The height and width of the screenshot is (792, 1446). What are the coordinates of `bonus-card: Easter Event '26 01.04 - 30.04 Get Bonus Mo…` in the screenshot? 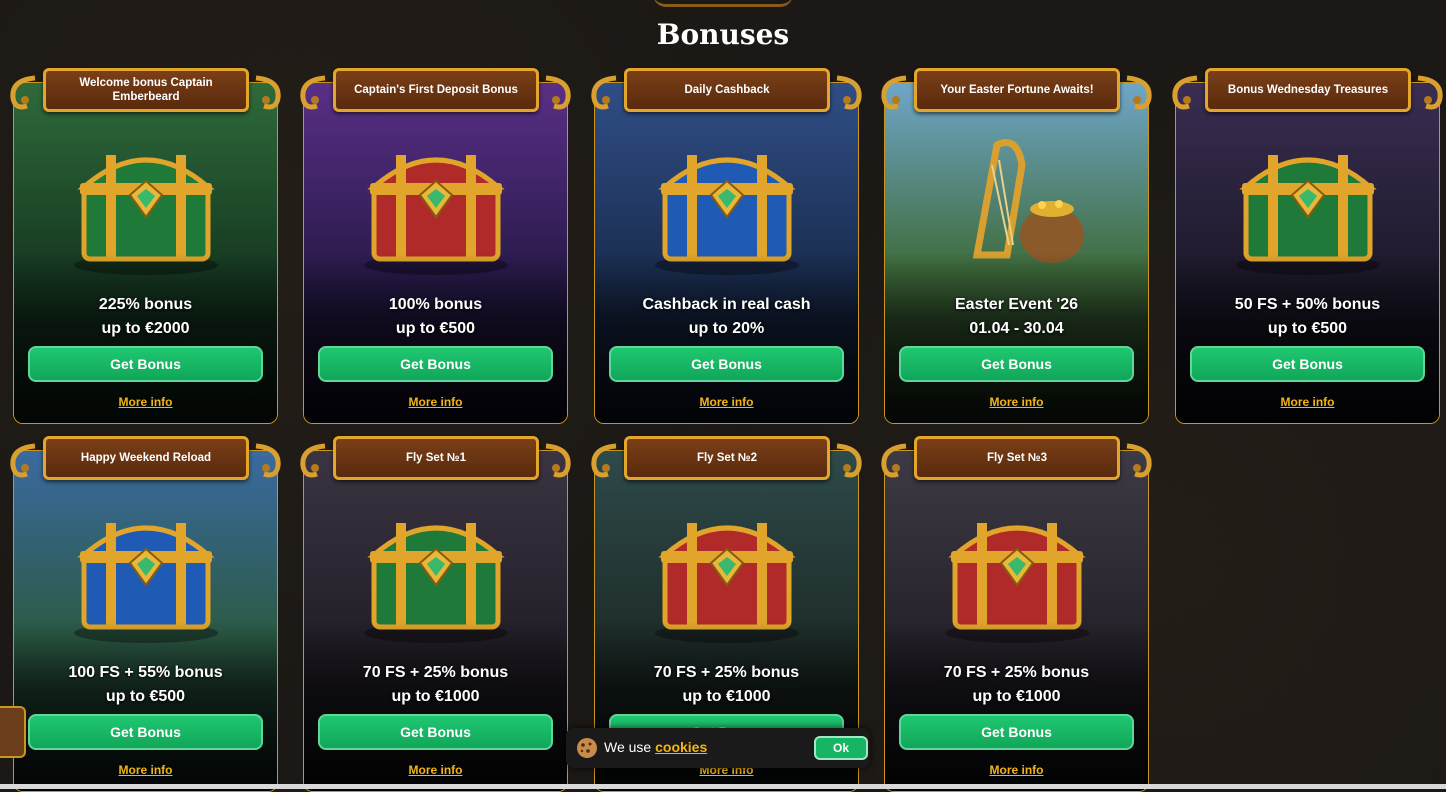 It's located at (1016, 253).